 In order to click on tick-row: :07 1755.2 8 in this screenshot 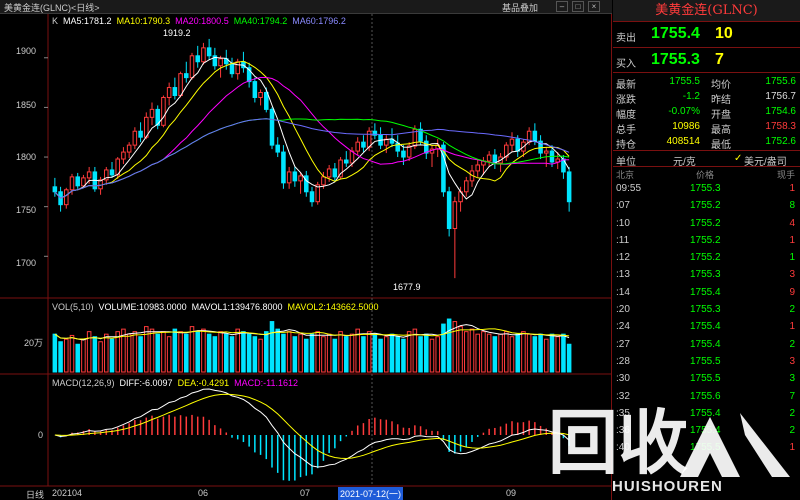, I will do `click(706, 206)`.